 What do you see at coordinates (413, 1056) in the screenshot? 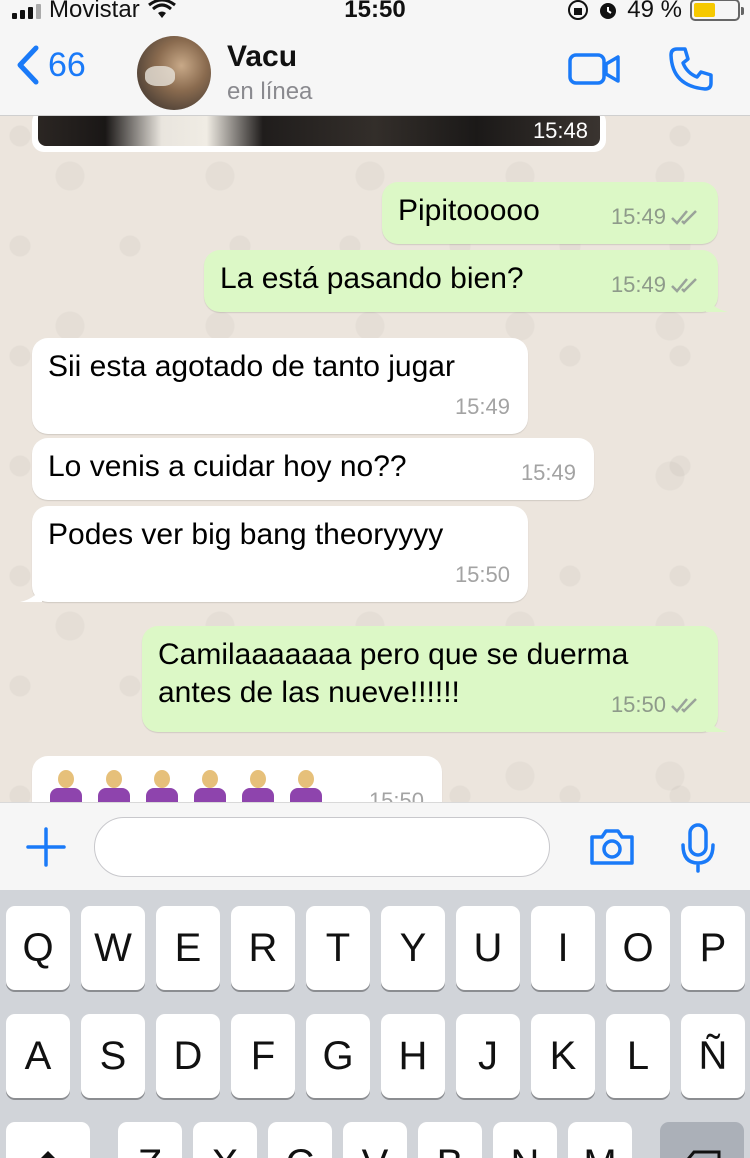
I see `key: H` at bounding box center [413, 1056].